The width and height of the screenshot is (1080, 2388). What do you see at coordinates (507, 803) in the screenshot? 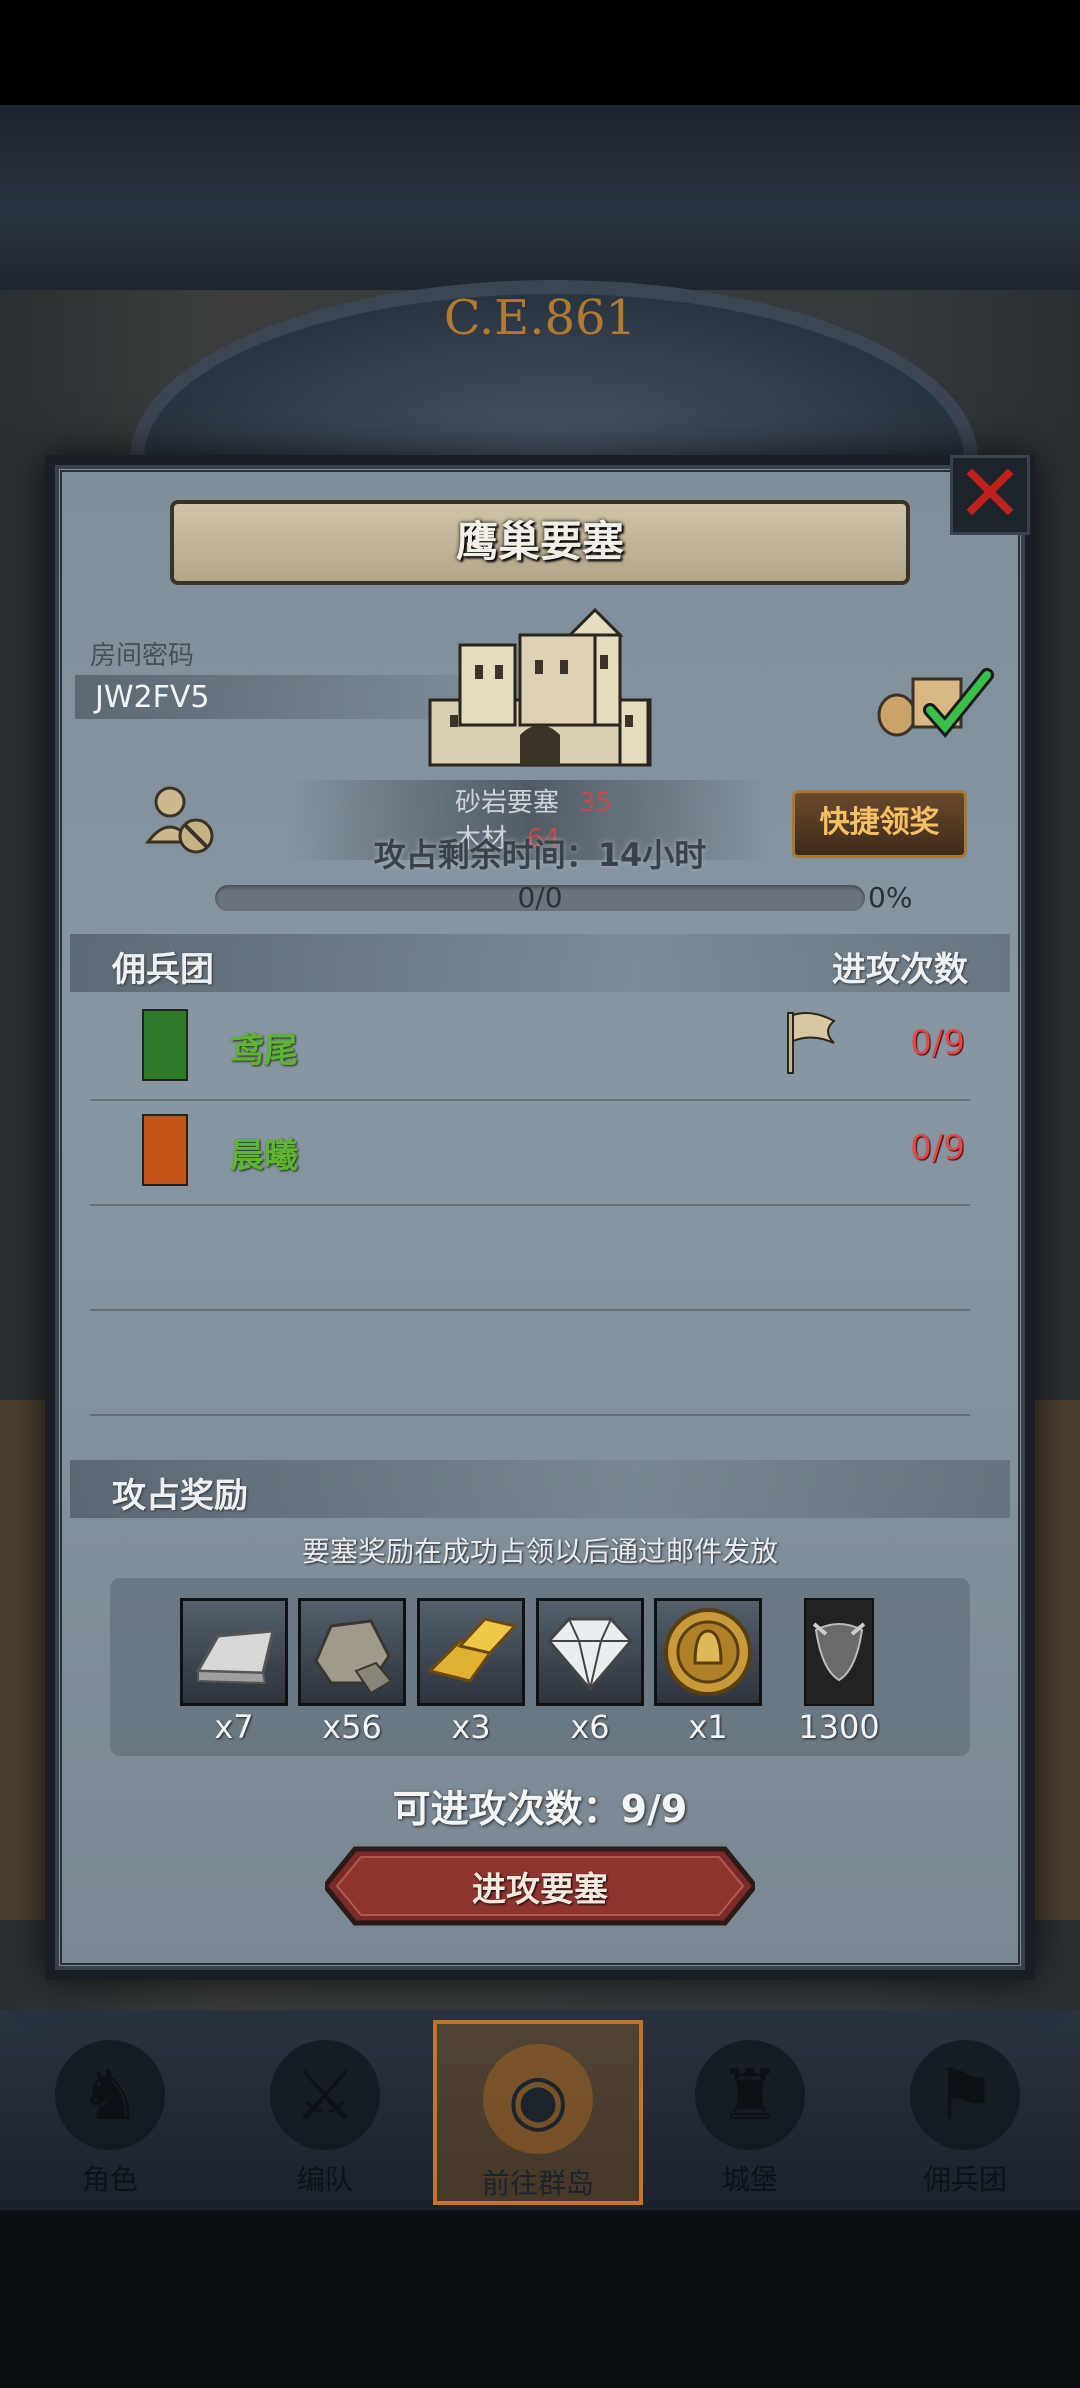
I see `resource-name: 砂岩要塞` at bounding box center [507, 803].